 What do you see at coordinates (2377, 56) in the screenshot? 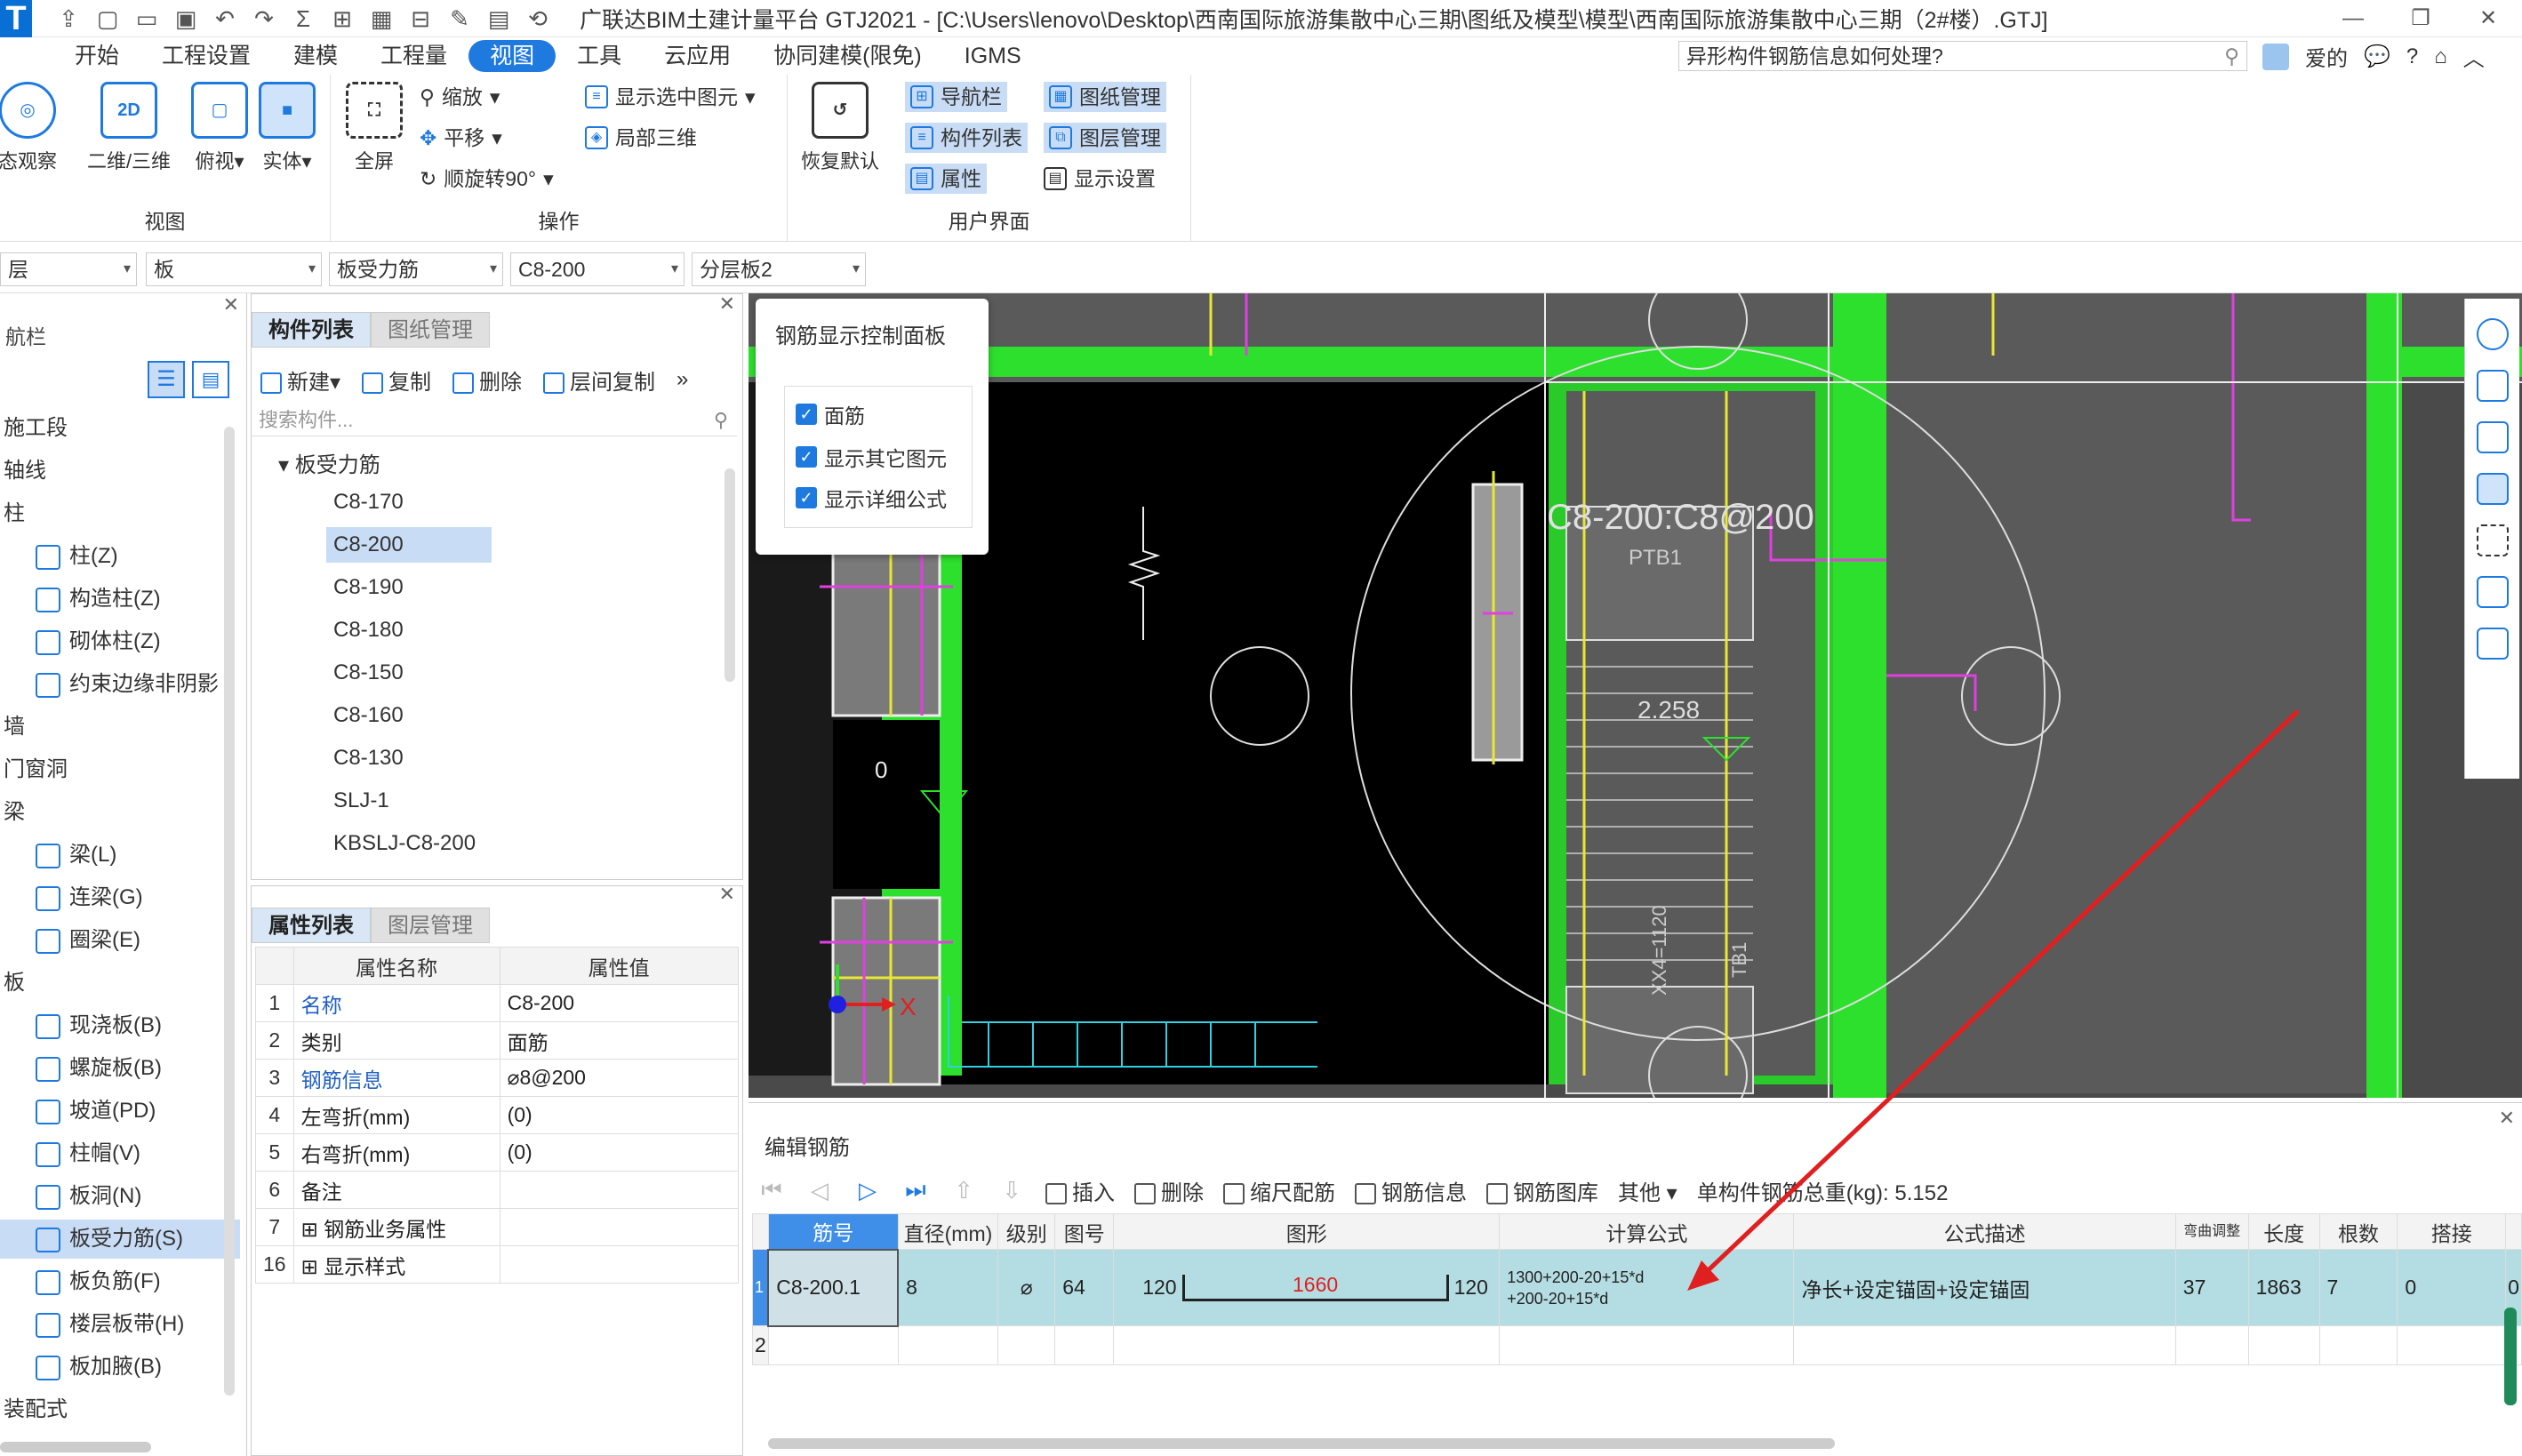
I see `chat-icon: 💬` at bounding box center [2377, 56].